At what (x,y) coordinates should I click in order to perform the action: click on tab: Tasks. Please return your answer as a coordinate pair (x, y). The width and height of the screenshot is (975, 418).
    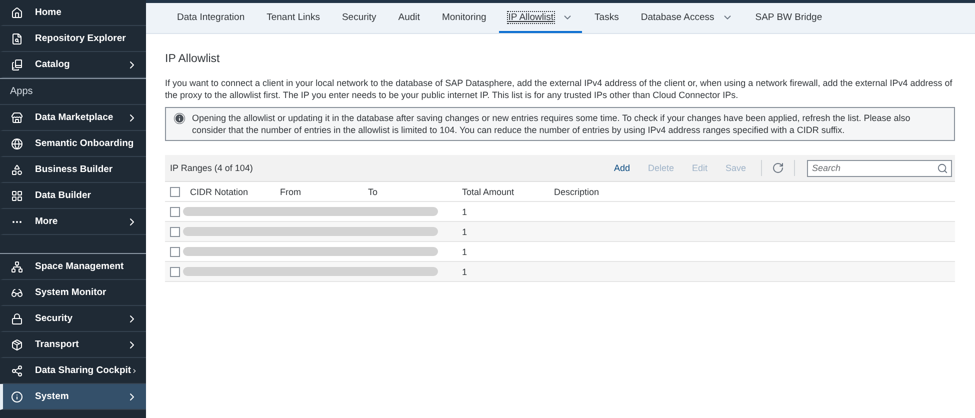
    Looking at the image, I should click on (607, 18).